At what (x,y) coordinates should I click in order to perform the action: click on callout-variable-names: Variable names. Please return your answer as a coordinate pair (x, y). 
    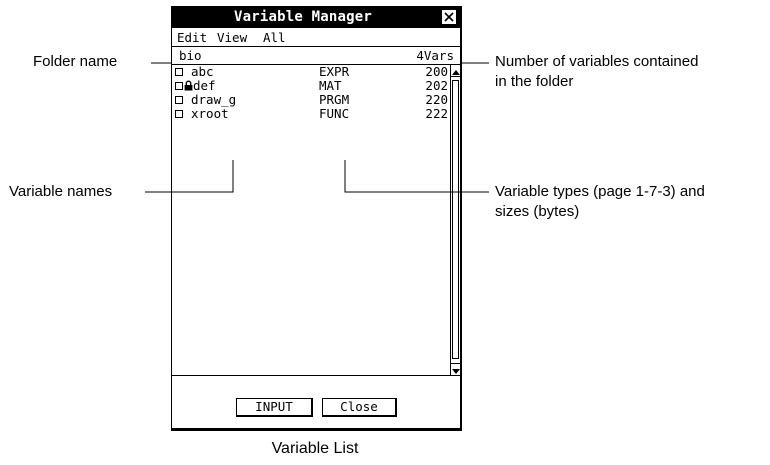
    Looking at the image, I should click on (61, 191).